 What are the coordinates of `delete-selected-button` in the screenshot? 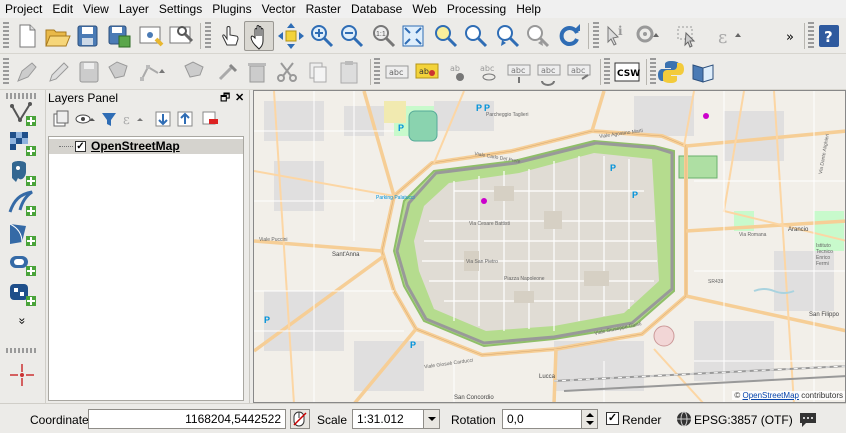 It's located at (257, 72).